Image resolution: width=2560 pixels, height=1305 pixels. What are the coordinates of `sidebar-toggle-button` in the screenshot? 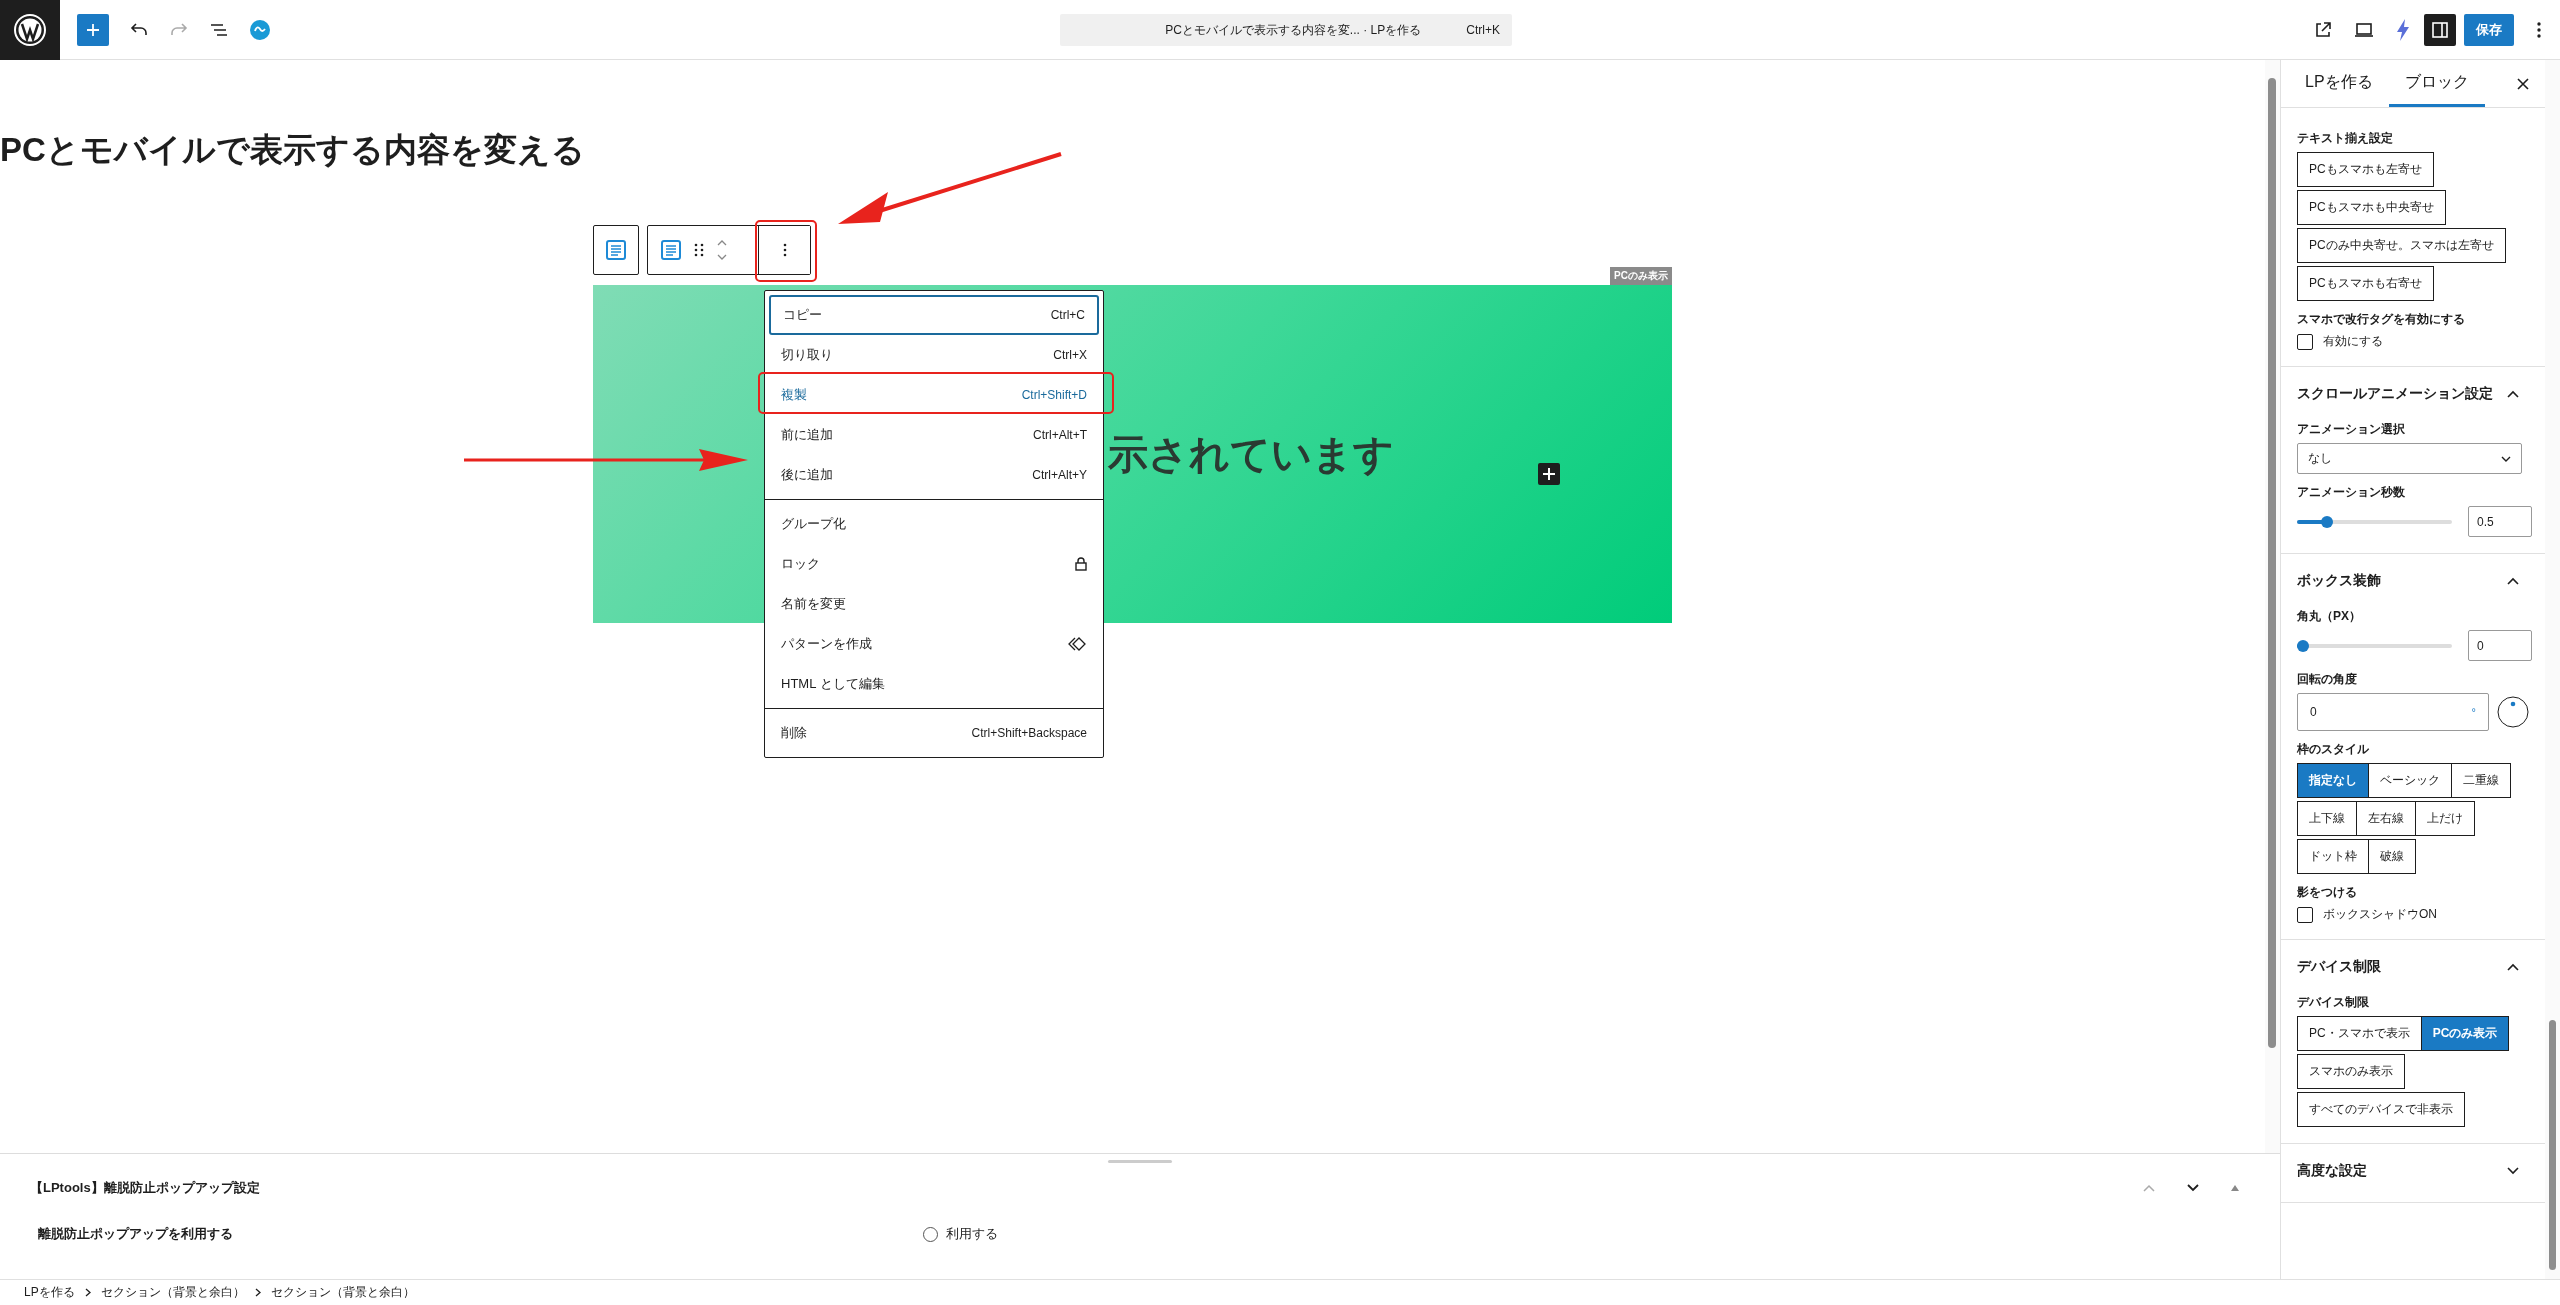 It's located at (2440, 29).